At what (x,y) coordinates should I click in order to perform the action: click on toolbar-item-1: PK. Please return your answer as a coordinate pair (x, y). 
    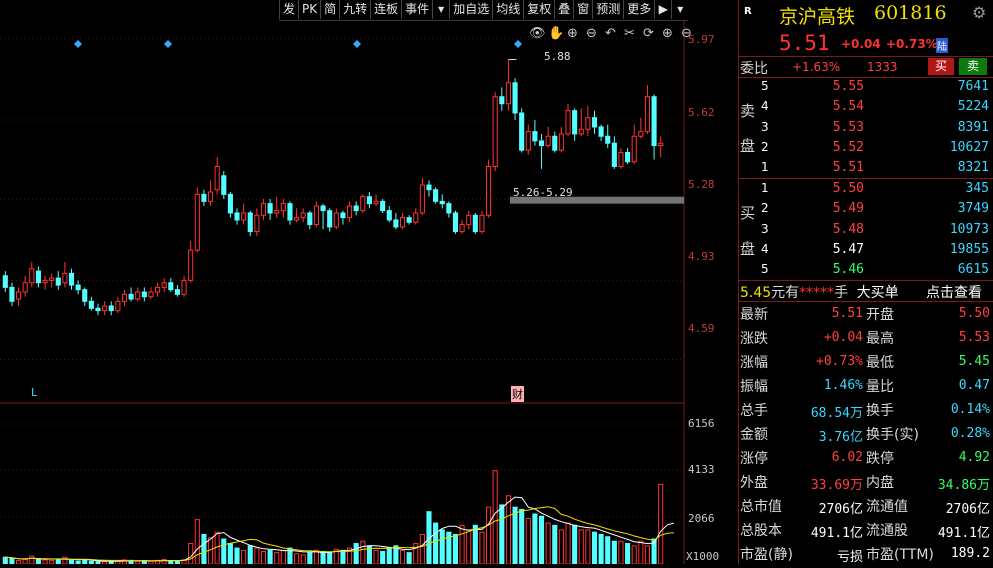
    Looking at the image, I should click on (309, 9).